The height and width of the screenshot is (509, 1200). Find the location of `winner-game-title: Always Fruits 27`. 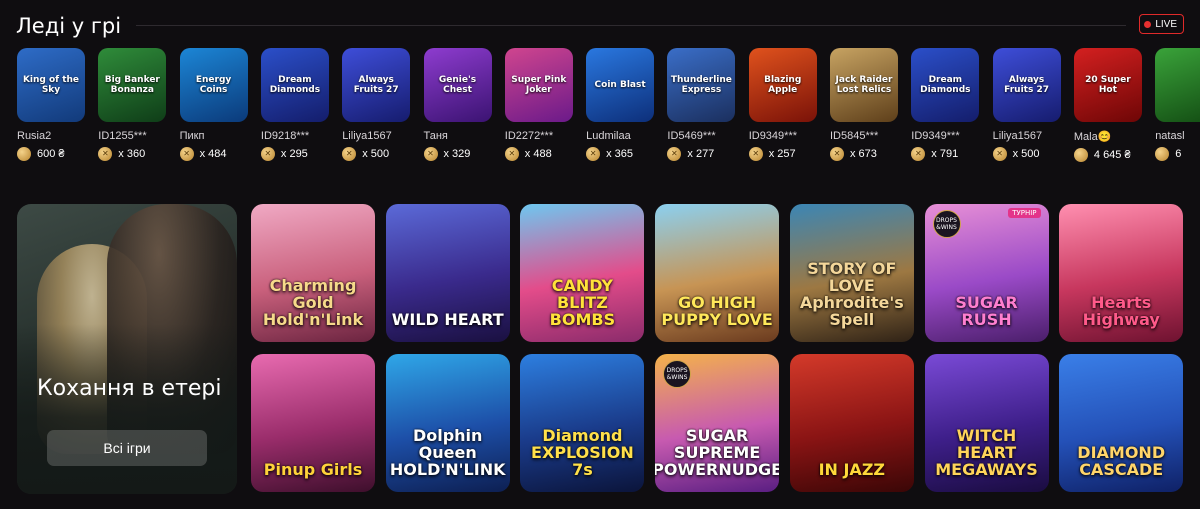

winner-game-title: Always Fruits 27 is located at coordinates (1026, 85).